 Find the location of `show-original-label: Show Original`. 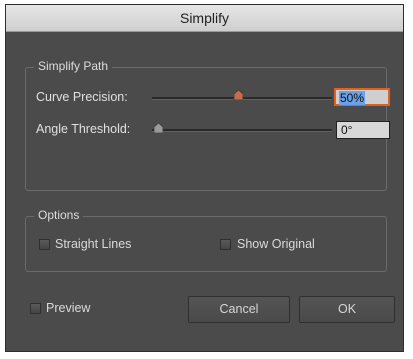

show-original-label: Show Original is located at coordinates (276, 244).